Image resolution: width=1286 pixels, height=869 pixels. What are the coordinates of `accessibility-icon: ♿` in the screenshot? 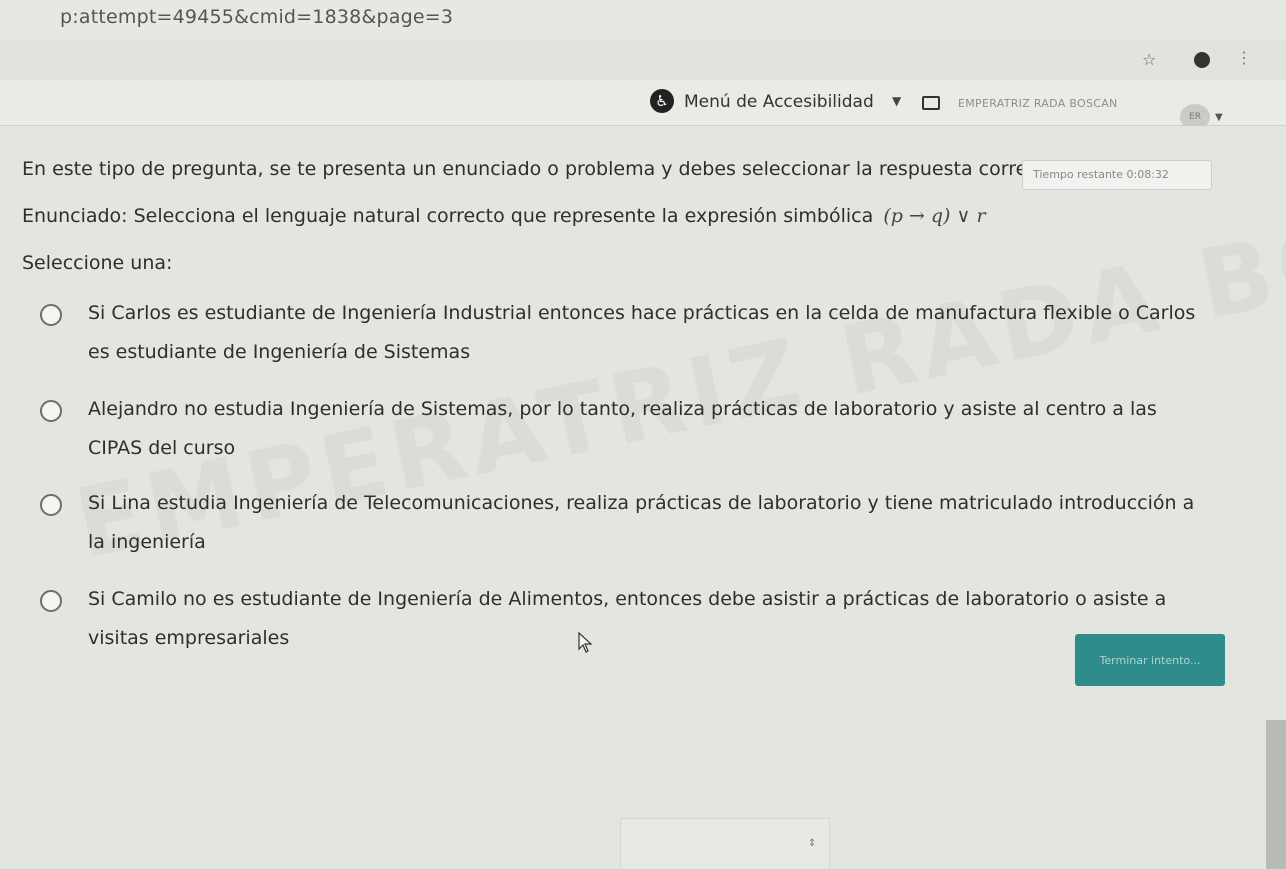 It's located at (662, 101).